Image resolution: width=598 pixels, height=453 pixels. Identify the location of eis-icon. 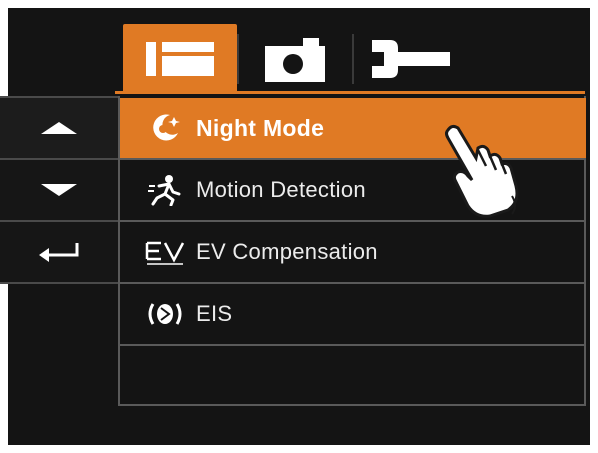
(165, 314).